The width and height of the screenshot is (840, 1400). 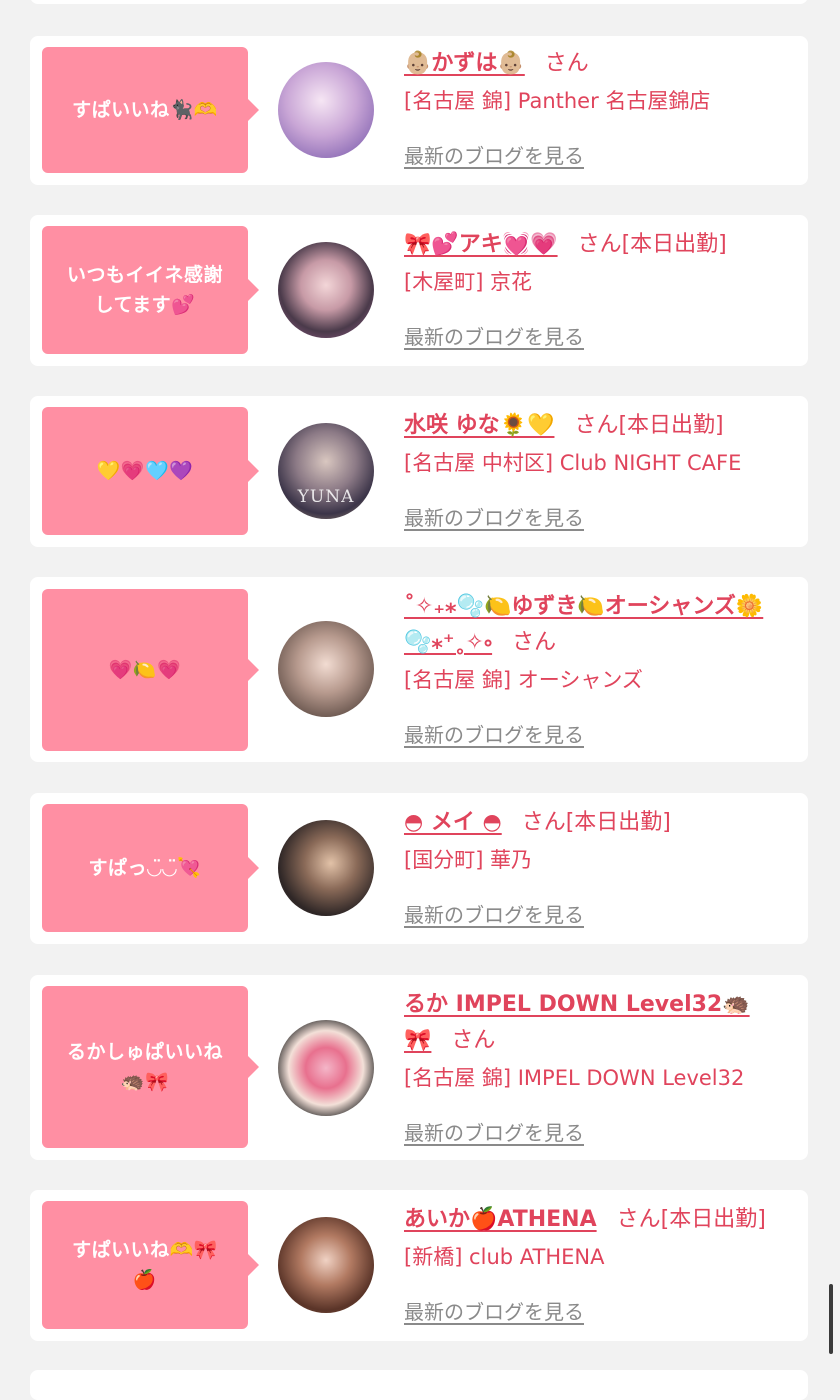 I want to click on cast-name-link: あいか🍎ATHENA, so click(x=500, y=1219).